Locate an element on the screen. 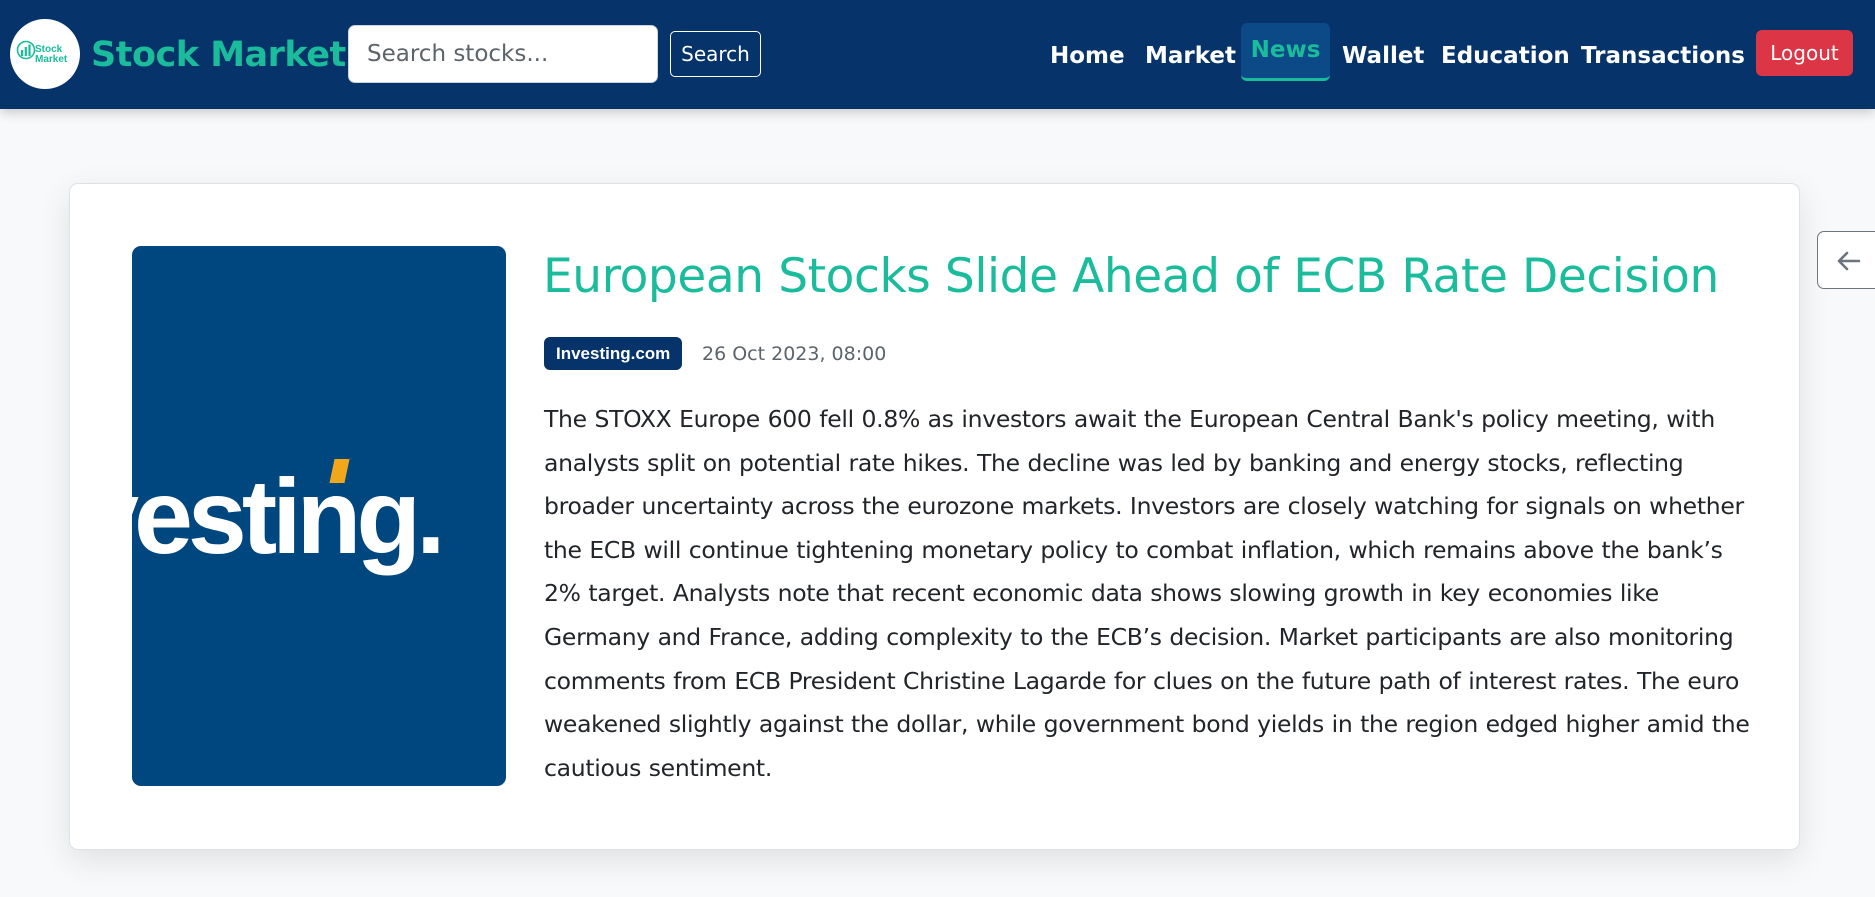 This screenshot has height=897, width=1875. nav-wallet: Wallet is located at coordinates (1383, 56).